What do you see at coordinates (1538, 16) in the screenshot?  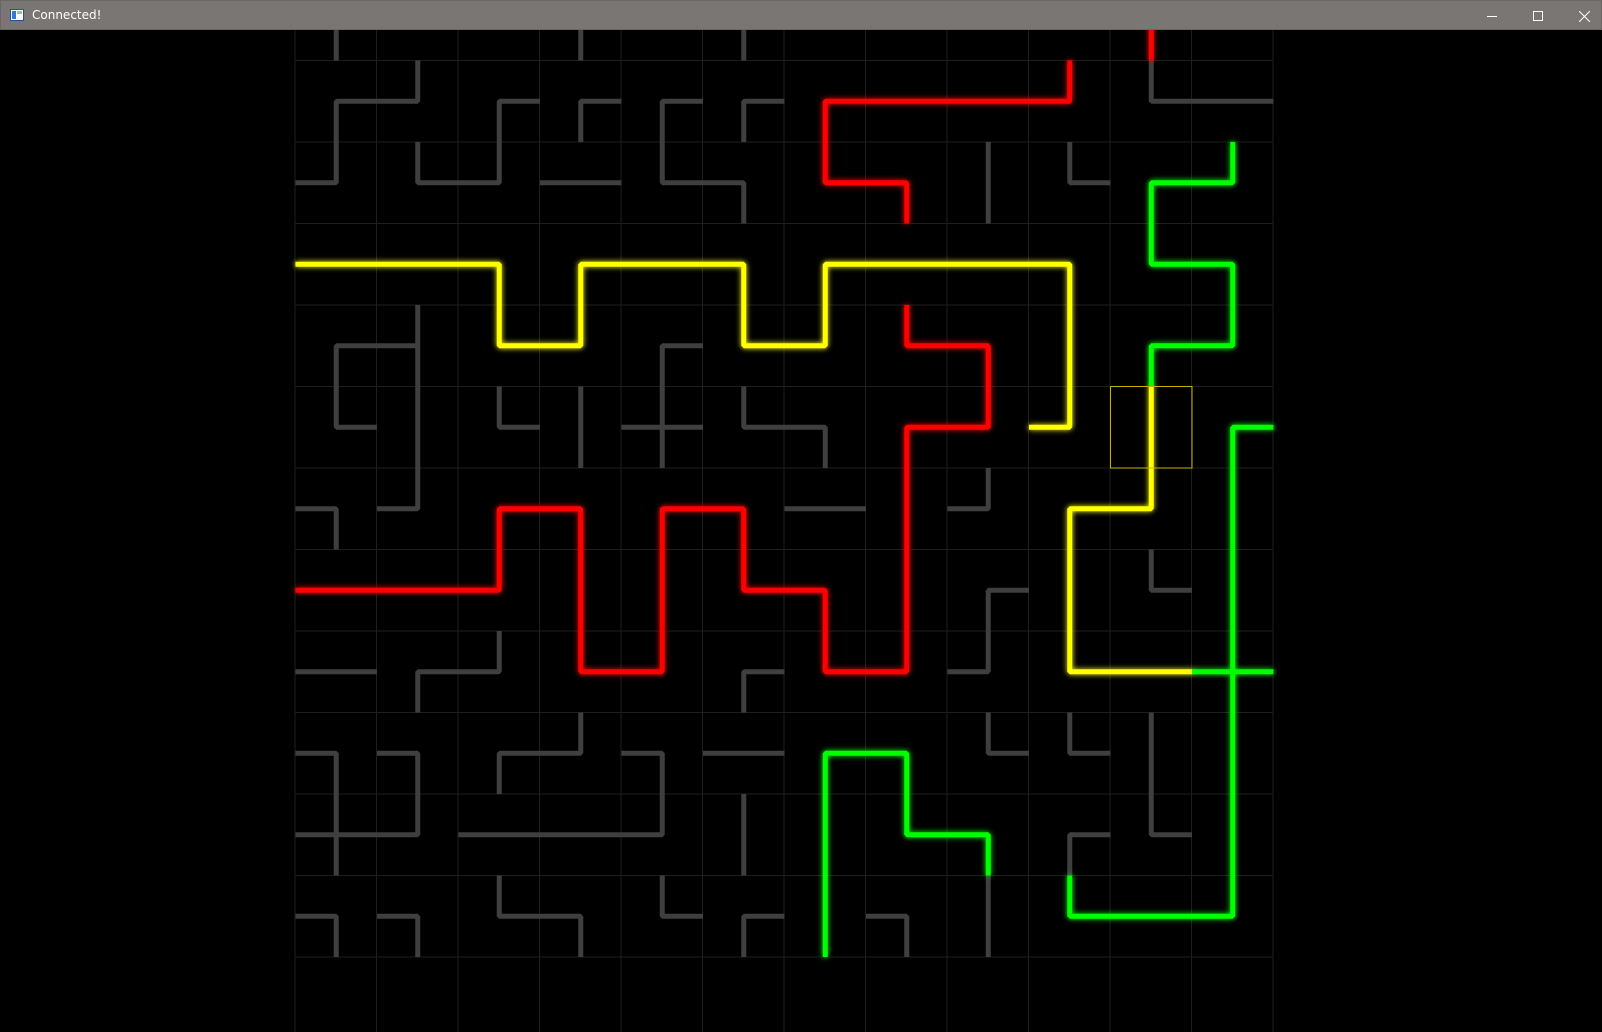 I see `maximize-button` at bounding box center [1538, 16].